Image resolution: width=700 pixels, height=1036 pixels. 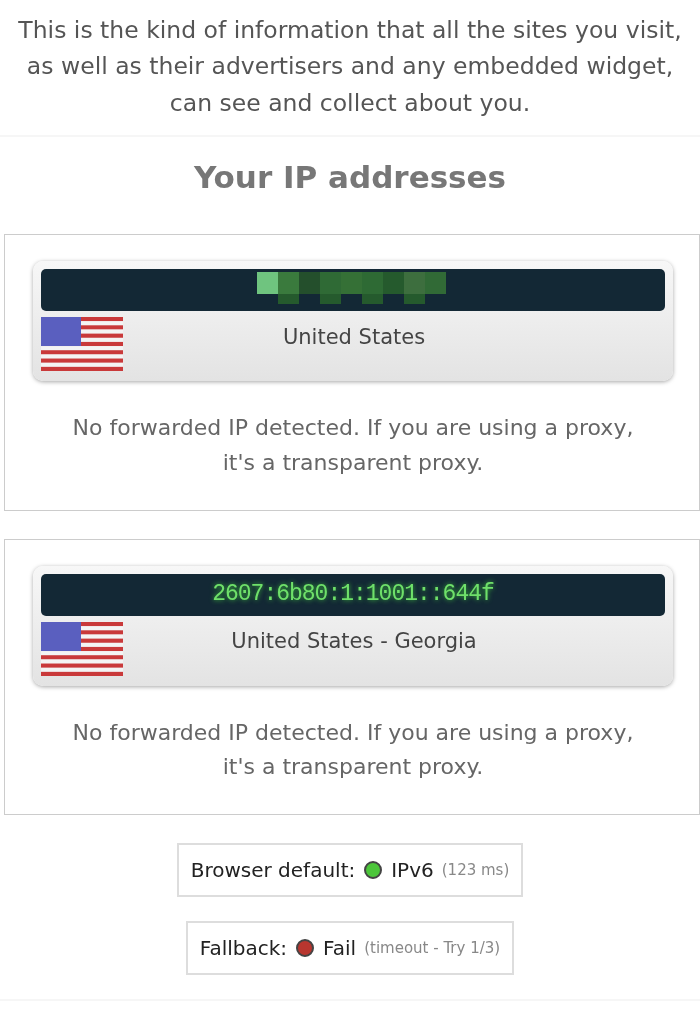 What do you see at coordinates (350, 178) in the screenshot?
I see `section-heading: Your IP addresses` at bounding box center [350, 178].